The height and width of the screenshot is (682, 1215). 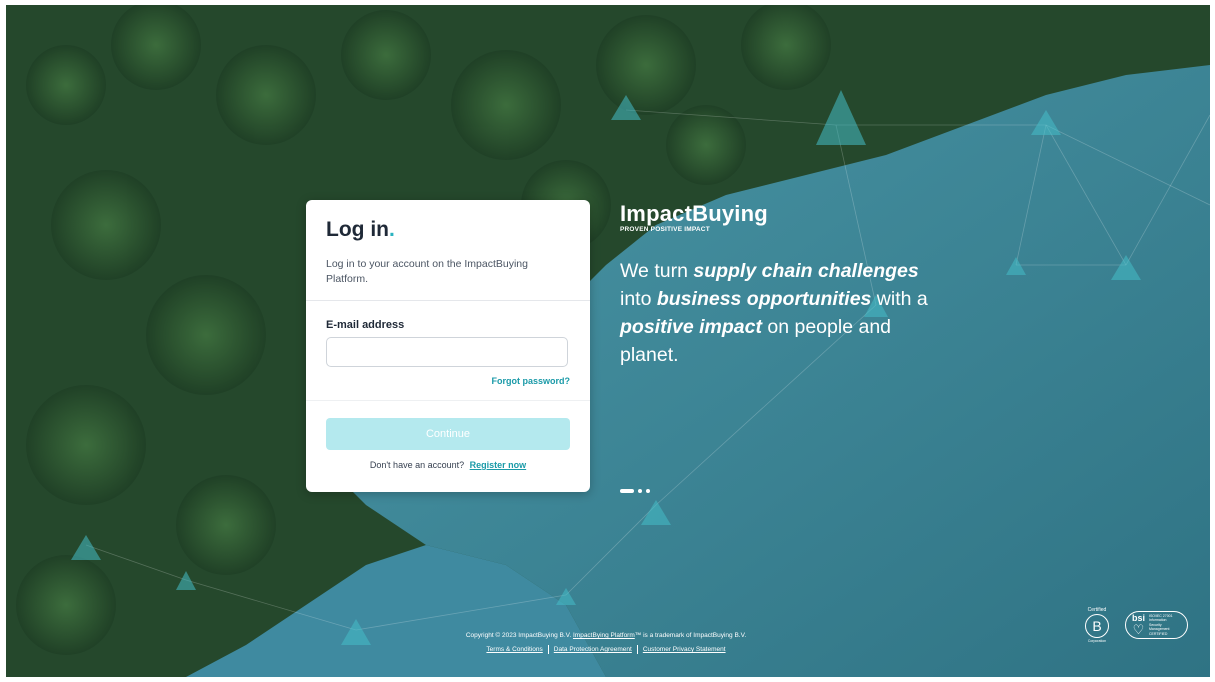 I want to click on carousel-dot-active, so click(x=627, y=491).